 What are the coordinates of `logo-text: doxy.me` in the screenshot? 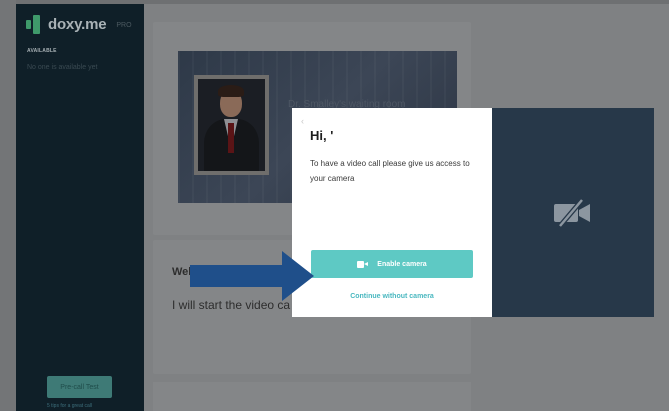 It's located at (77, 24).